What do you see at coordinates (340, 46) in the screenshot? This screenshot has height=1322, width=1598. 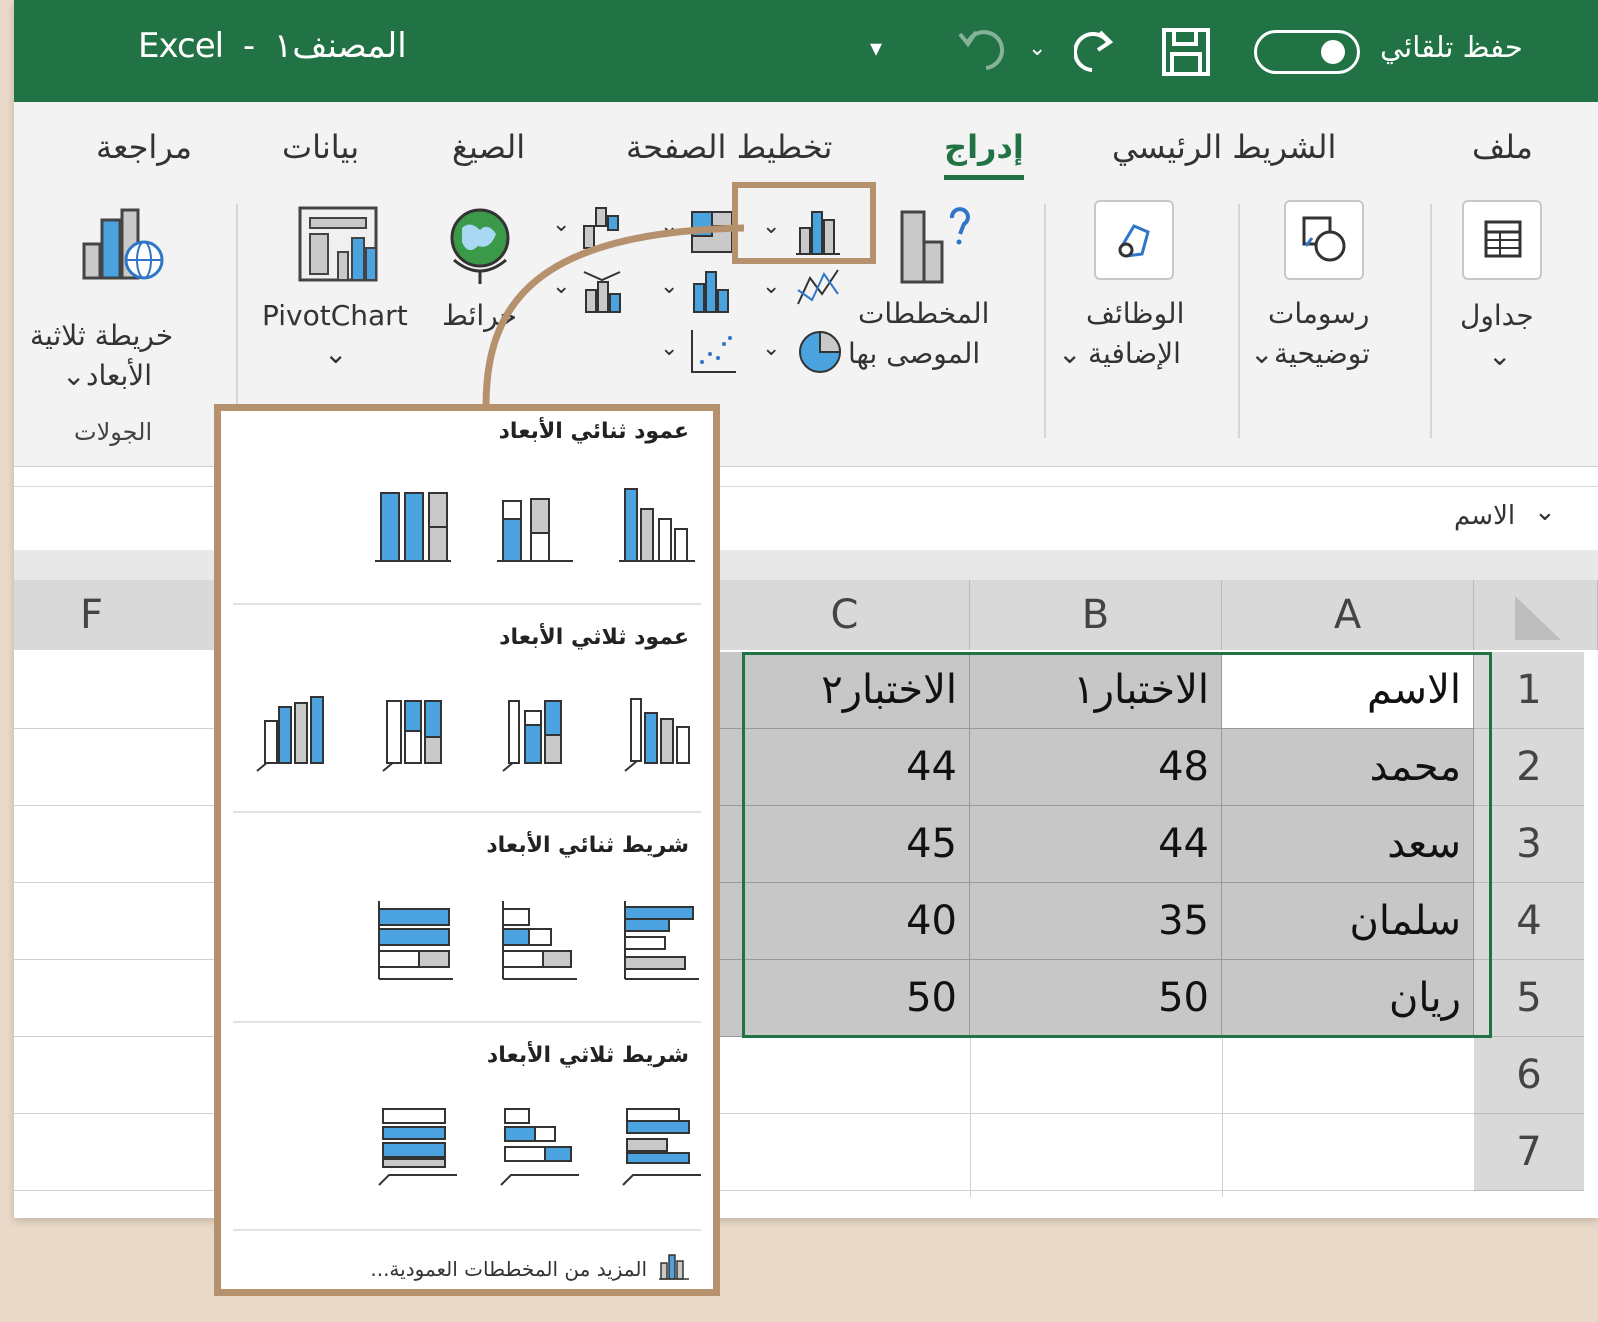 I see `workbook-name: المصنف١` at bounding box center [340, 46].